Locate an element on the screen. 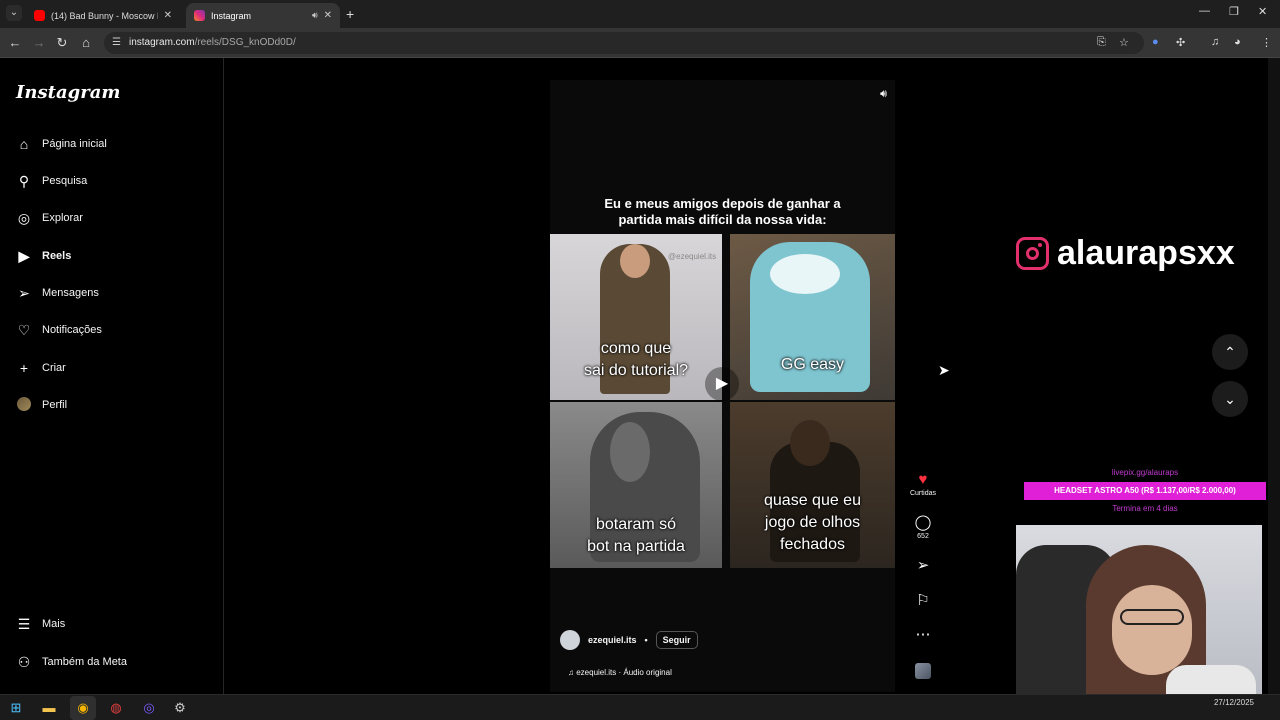  page-scrollbar is located at coordinates (1274, 376).